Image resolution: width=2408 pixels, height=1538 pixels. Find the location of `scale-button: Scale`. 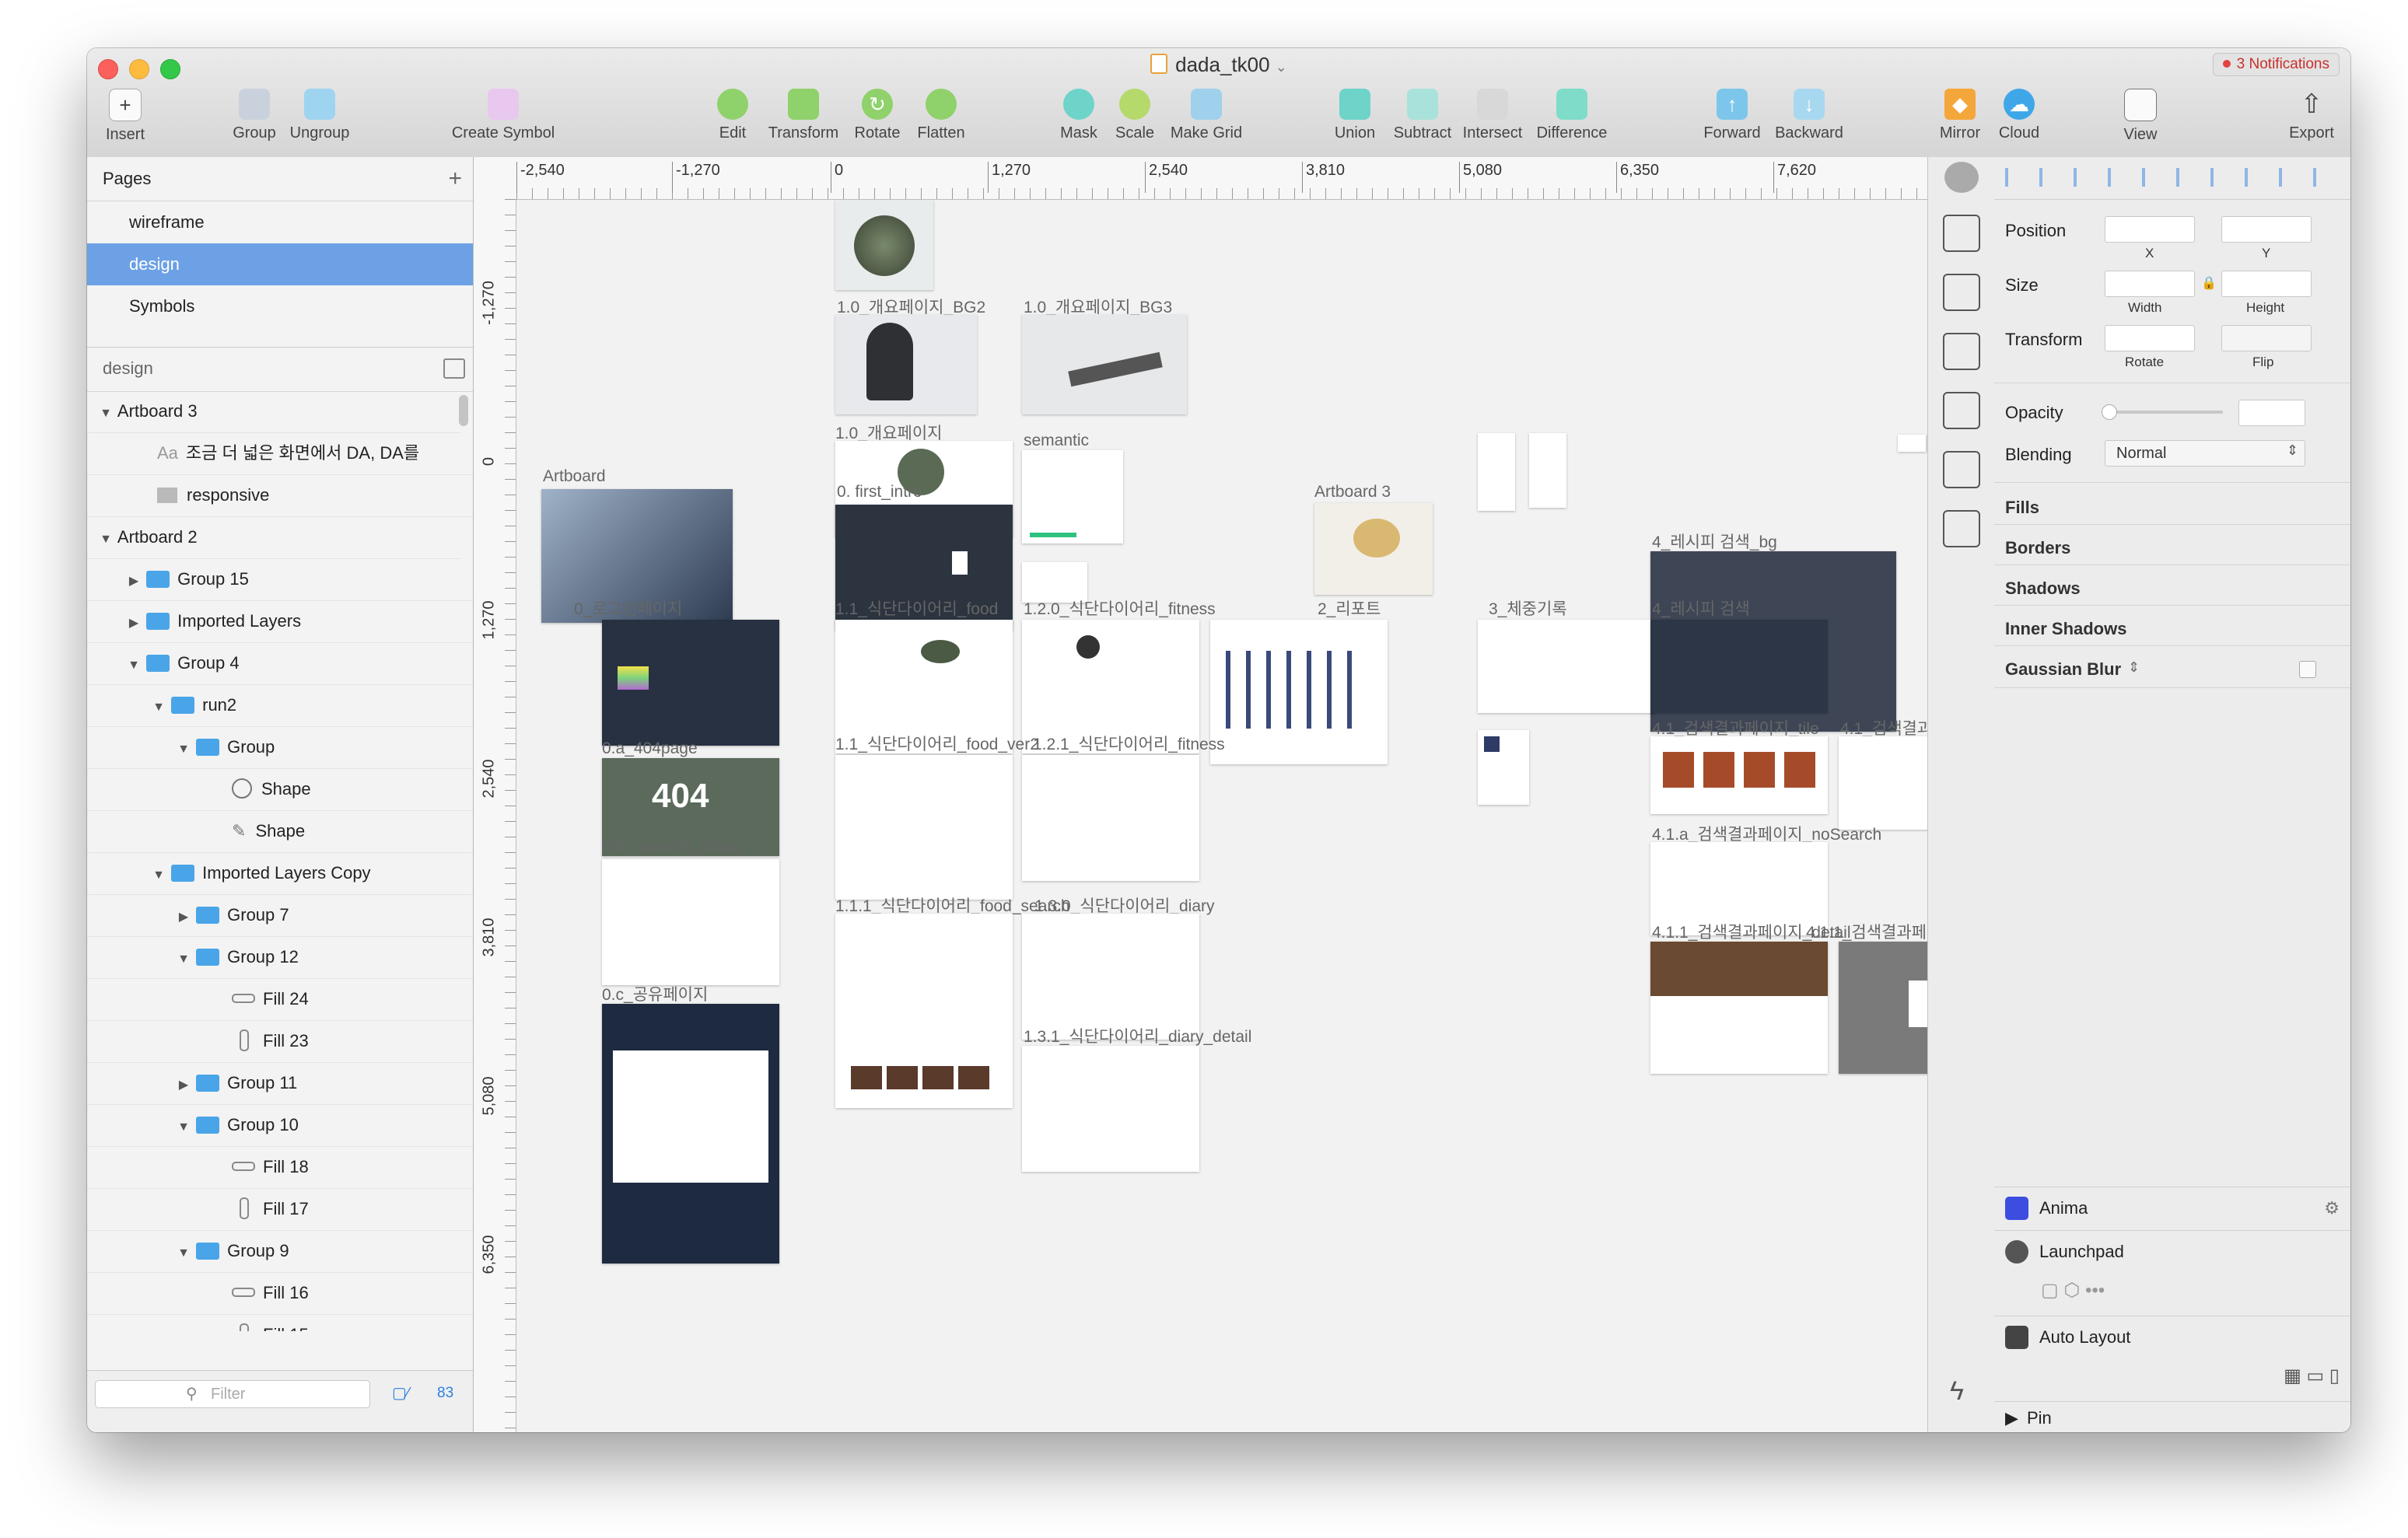

scale-button: Scale is located at coordinates (1135, 115).